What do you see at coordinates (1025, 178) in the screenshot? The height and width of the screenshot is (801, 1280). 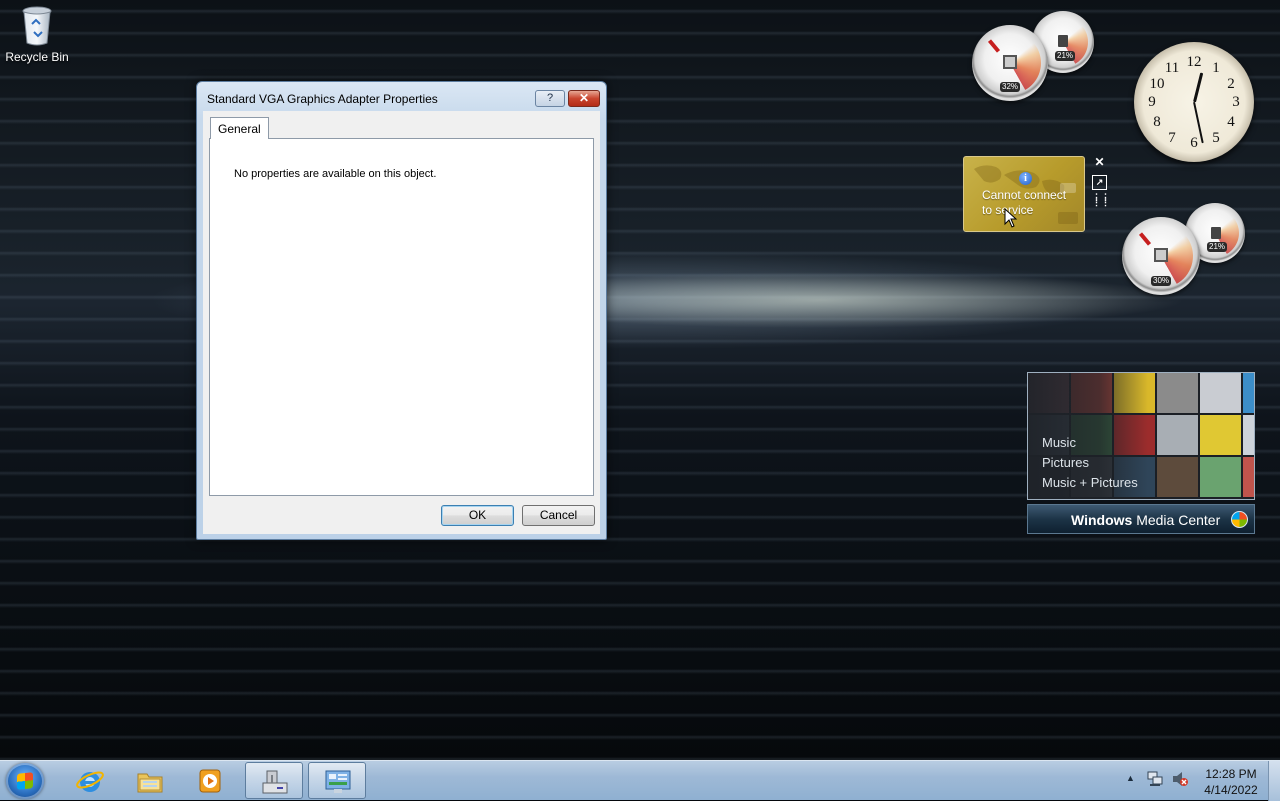 I see `info-icon: i` at bounding box center [1025, 178].